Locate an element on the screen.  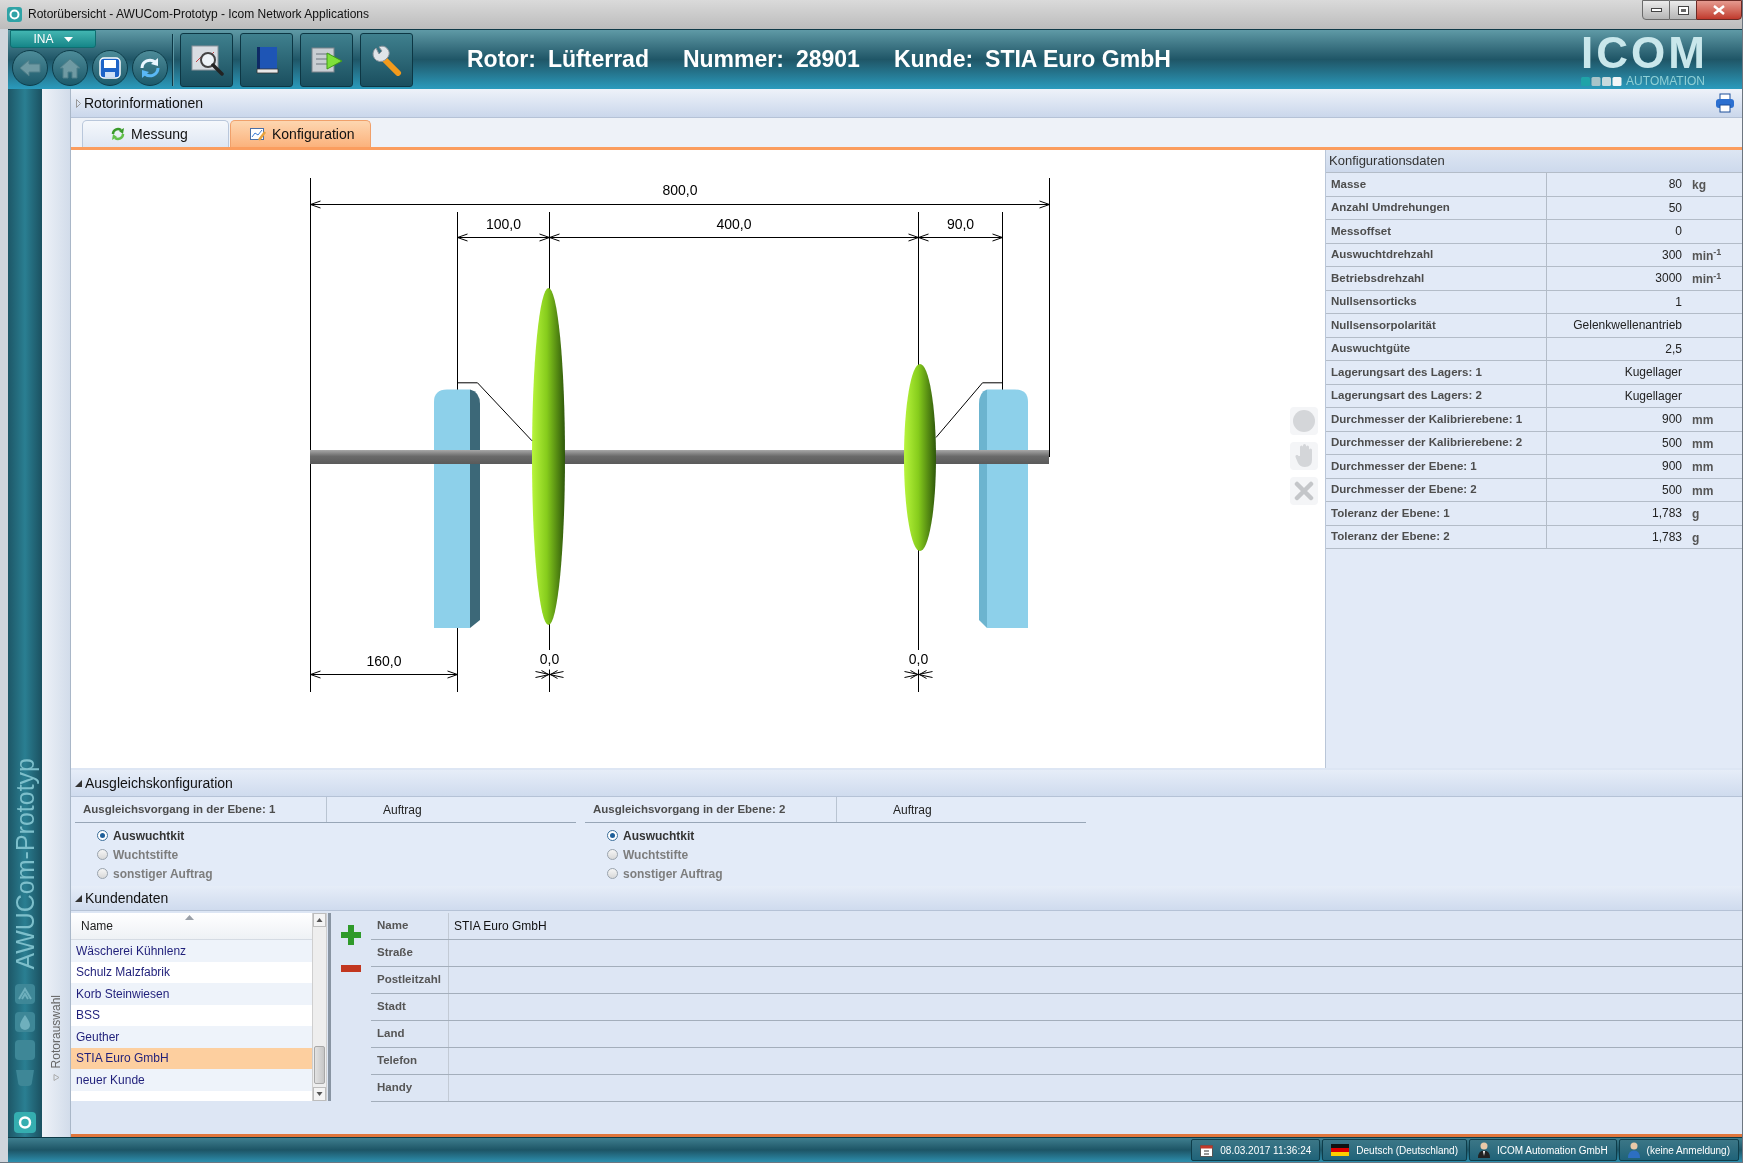
property-label: Toleranz der Ebene: 2 is located at coordinates (1390, 537).